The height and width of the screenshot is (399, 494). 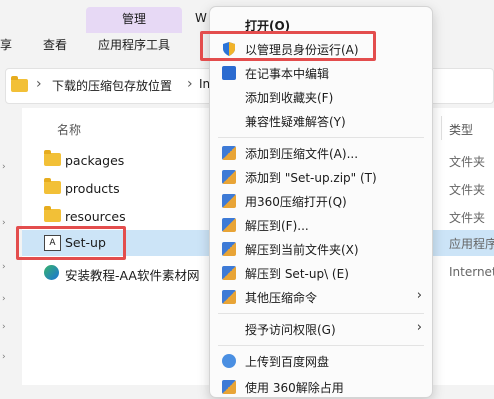 I want to click on file-type: Internet, so click(x=471, y=272).